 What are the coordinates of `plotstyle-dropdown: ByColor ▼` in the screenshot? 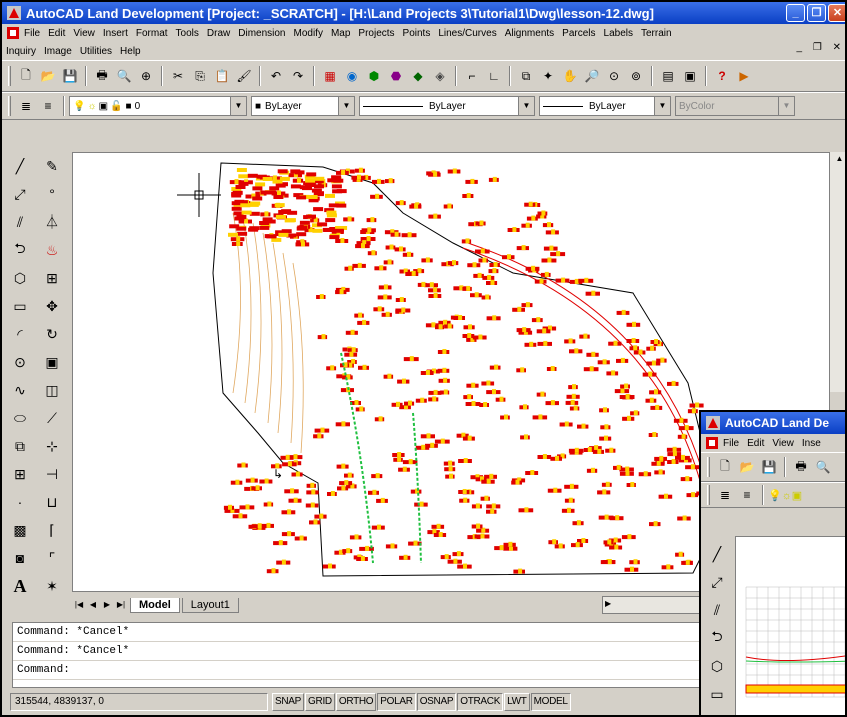 It's located at (735, 106).